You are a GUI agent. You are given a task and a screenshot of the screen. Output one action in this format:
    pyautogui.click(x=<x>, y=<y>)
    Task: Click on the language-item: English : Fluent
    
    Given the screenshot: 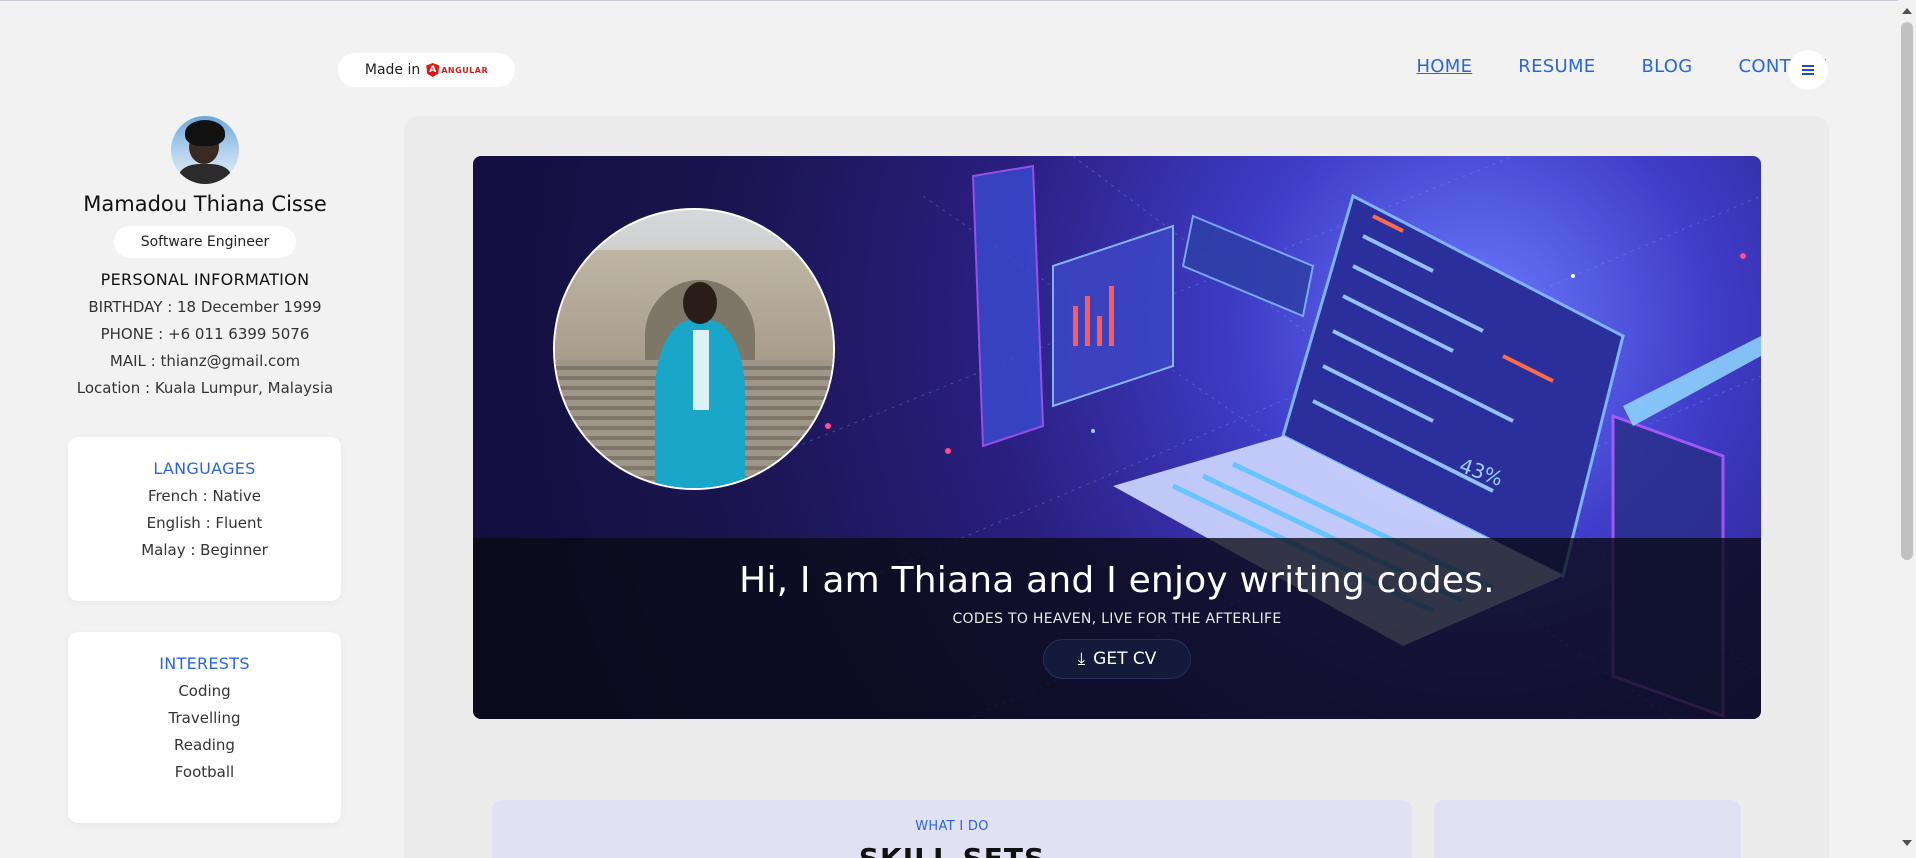 What is the action you would take?
    pyautogui.click(x=204, y=523)
    